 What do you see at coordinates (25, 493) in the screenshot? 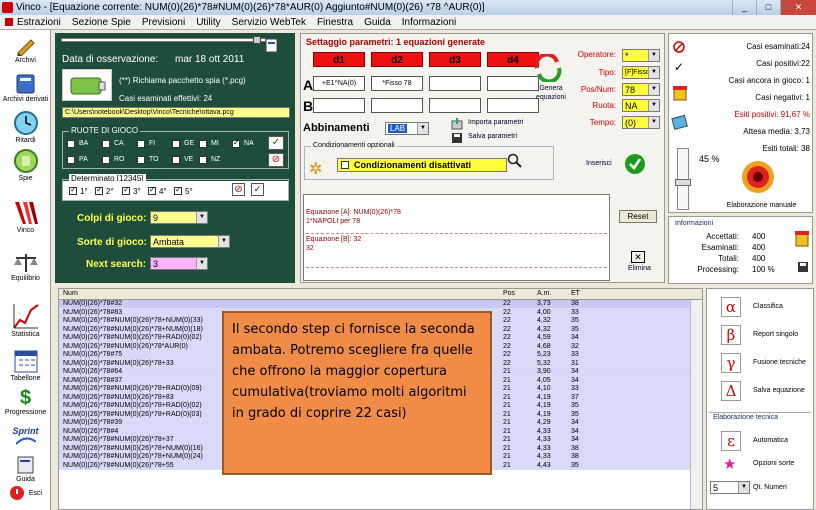
I see `sidebar-item-esci: Esci` at bounding box center [25, 493].